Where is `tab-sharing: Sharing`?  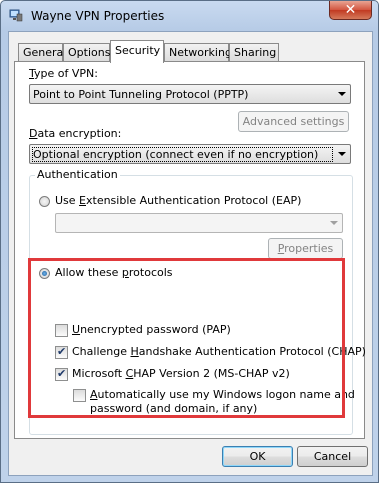
tab-sharing: Sharing is located at coordinates (254, 52).